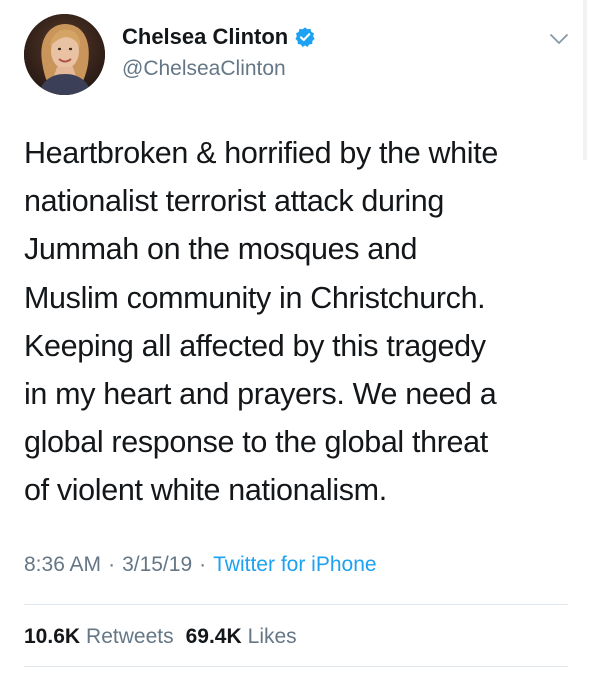 Image resolution: width=590 pixels, height=674 pixels. What do you see at coordinates (204, 69) in the screenshot?
I see `author-handle: @ChelseaClinton` at bounding box center [204, 69].